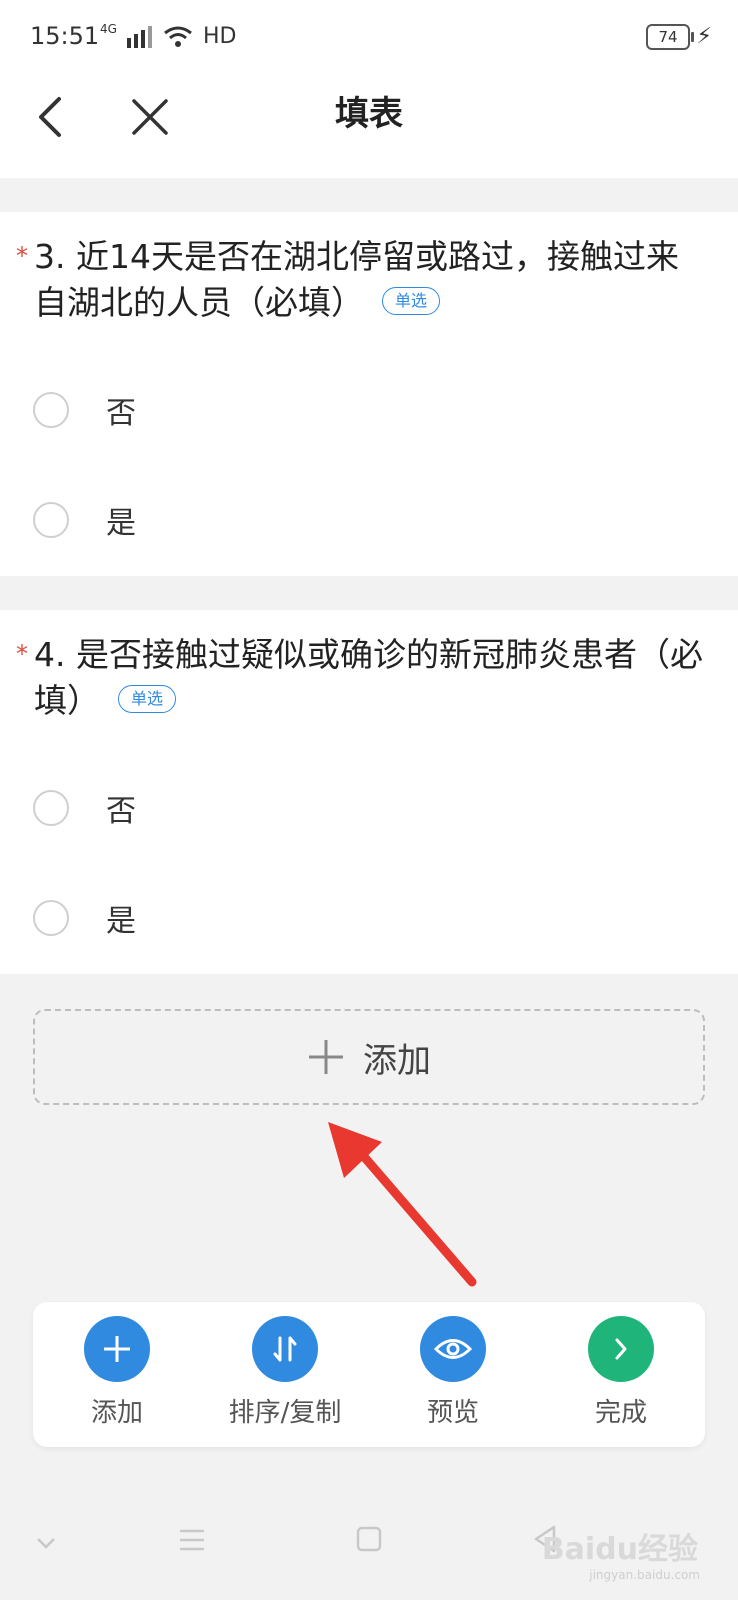 The image size is (738, 1600). Describe the element at coordinates (369, 1539) in the screenshot. I see `home-icon` at that location.